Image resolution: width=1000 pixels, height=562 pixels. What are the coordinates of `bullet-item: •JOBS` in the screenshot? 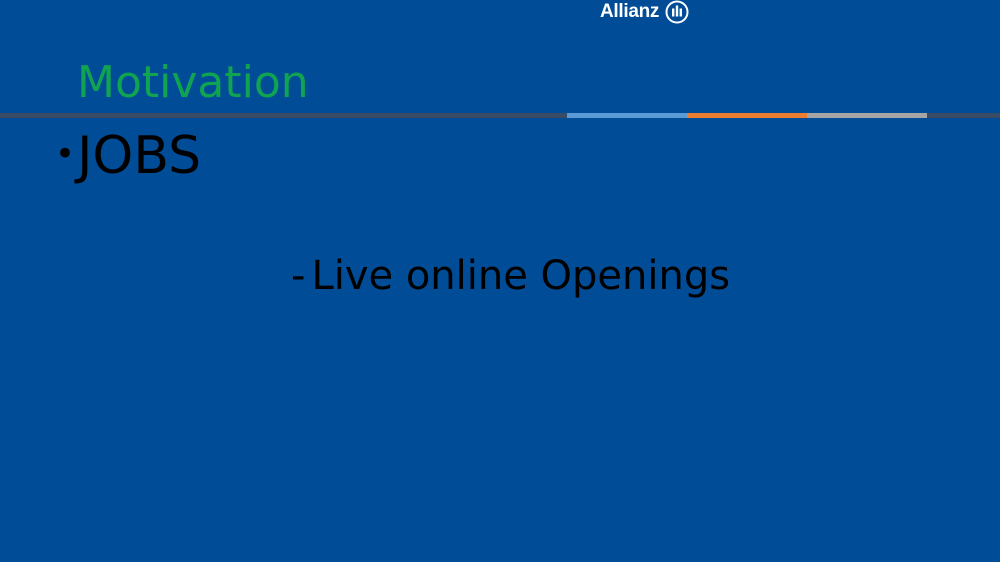 It's located at (128, 155).